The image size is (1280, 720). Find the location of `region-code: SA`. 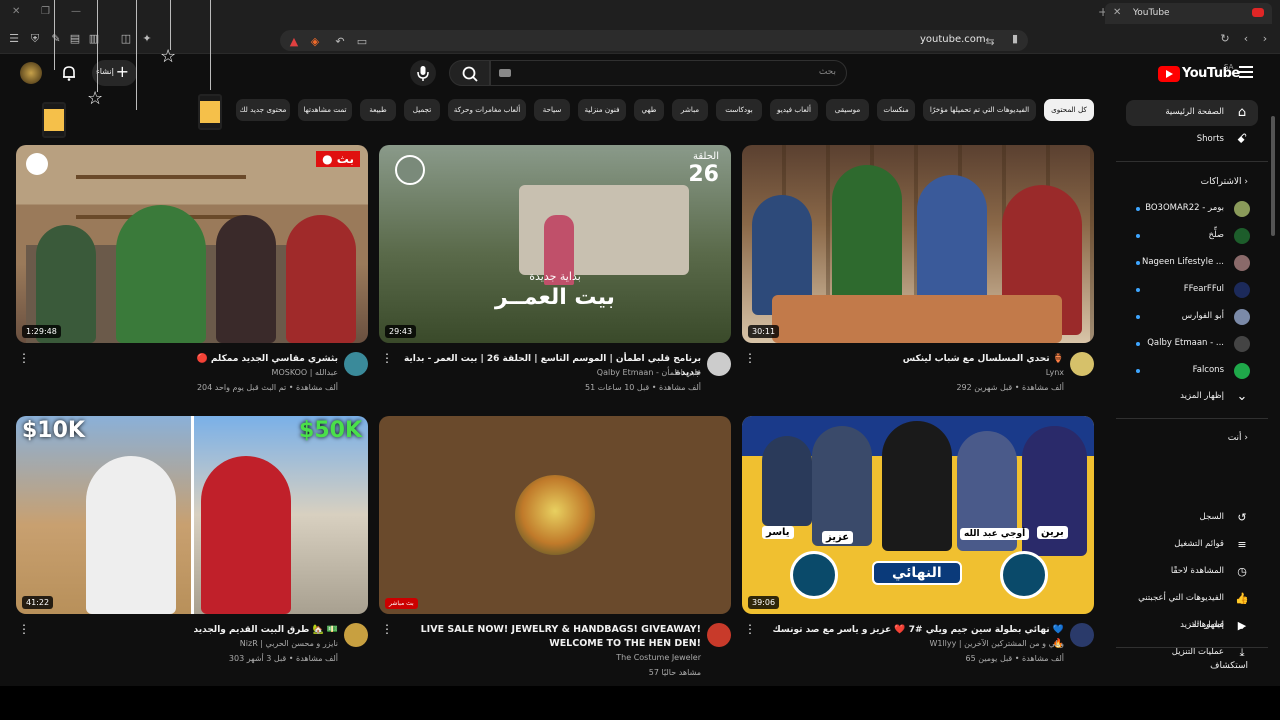

region-code: SA is located at coordinates (1229, 67).